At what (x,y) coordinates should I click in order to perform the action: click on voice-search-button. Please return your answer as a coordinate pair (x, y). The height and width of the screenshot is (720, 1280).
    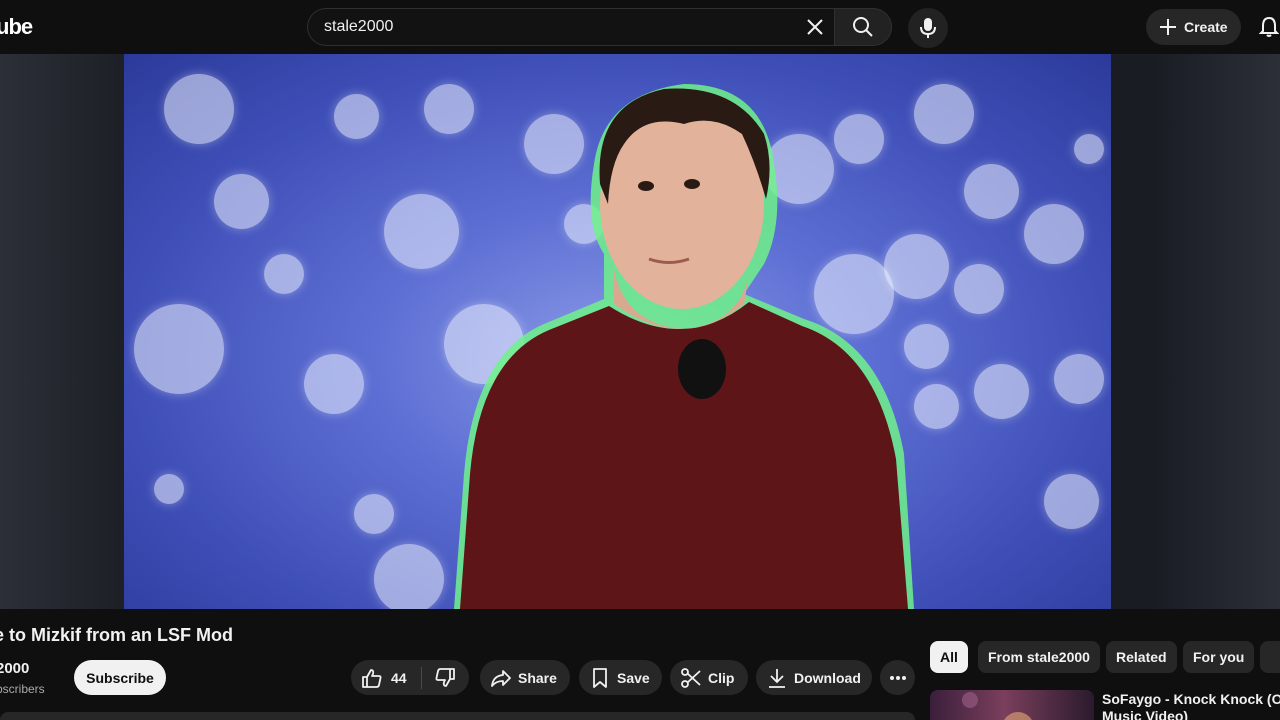
    Looking at the image, I should click on (928, 28).